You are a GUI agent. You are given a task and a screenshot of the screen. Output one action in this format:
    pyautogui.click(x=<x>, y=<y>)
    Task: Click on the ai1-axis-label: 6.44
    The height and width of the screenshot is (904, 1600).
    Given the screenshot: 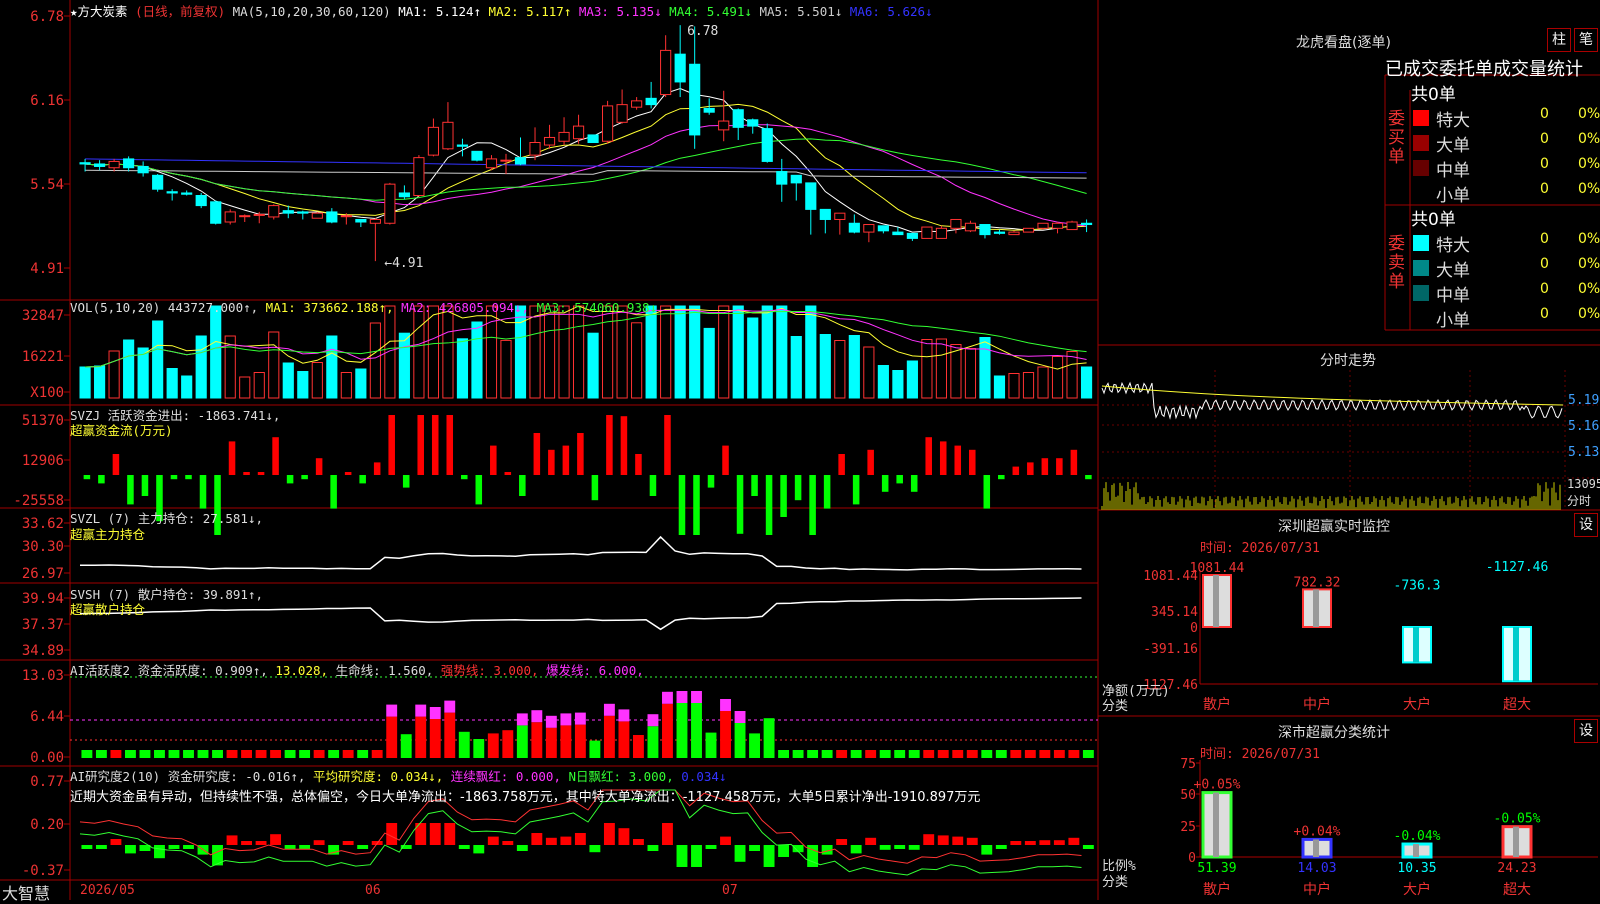 What is the action you would take?
    pyautogui.click(x=47, y=717)
    